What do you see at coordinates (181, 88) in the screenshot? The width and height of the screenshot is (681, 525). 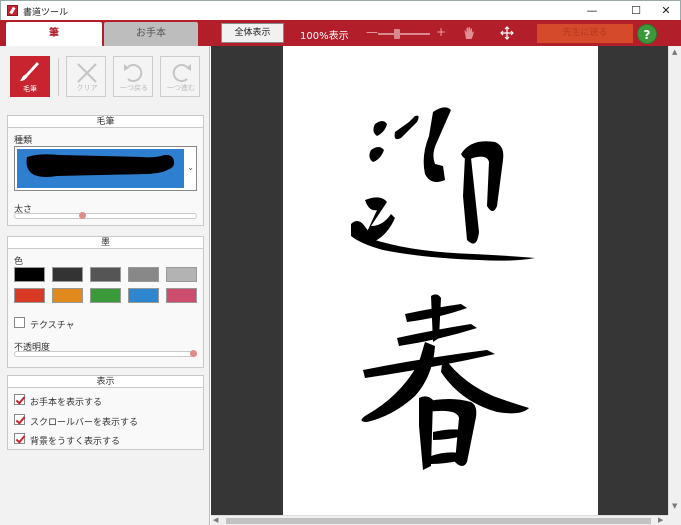 I see `redo-label: 一つ進む` at bounding box center [181, 88].